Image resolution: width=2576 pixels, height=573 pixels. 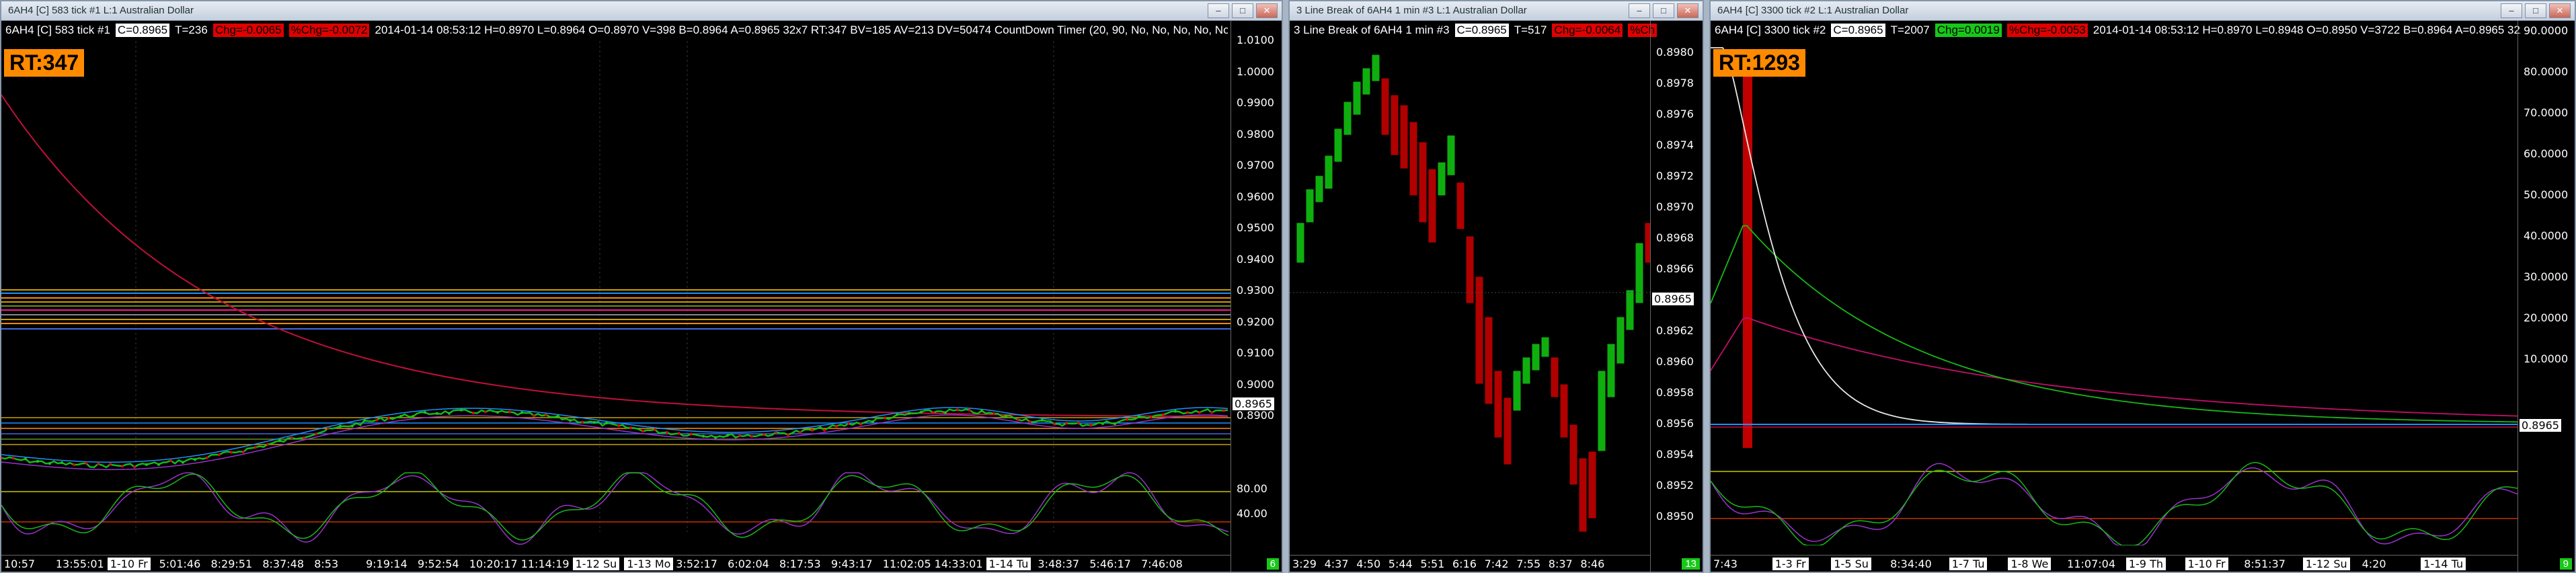 What do you see at coordinates (2546, 31) in the screenshot?
I see `price-tick-label: 90.0000` at bounding box center [2546, 31].